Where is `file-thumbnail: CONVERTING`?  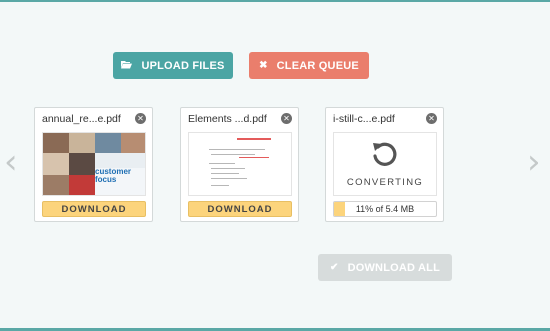 file-thumbnail: CONVERTING is located at coordinates (385, 164).